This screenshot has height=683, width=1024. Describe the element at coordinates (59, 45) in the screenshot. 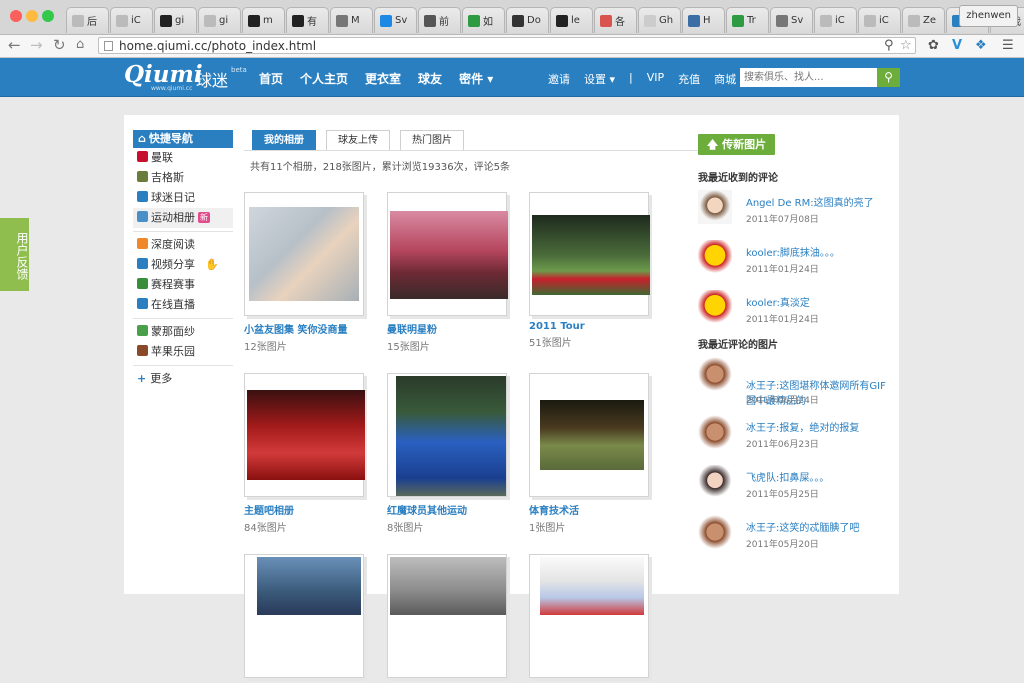

I see `reload-icon: ↻` at that location.